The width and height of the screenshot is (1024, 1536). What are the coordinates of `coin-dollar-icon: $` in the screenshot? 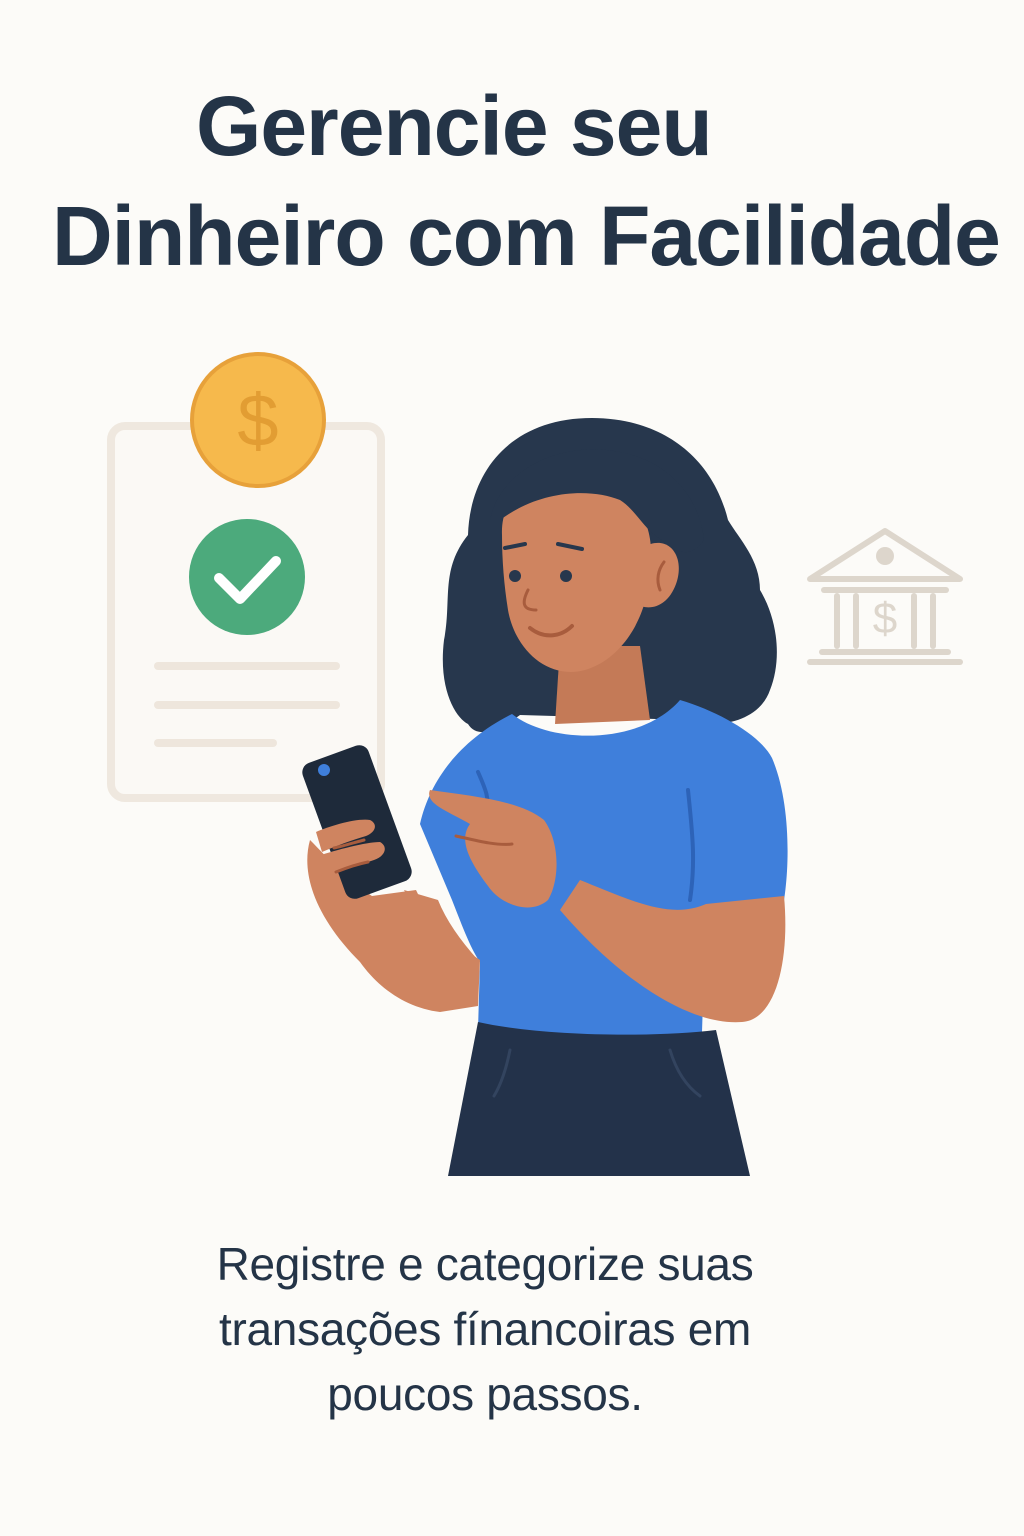 It's located at (258, 420).